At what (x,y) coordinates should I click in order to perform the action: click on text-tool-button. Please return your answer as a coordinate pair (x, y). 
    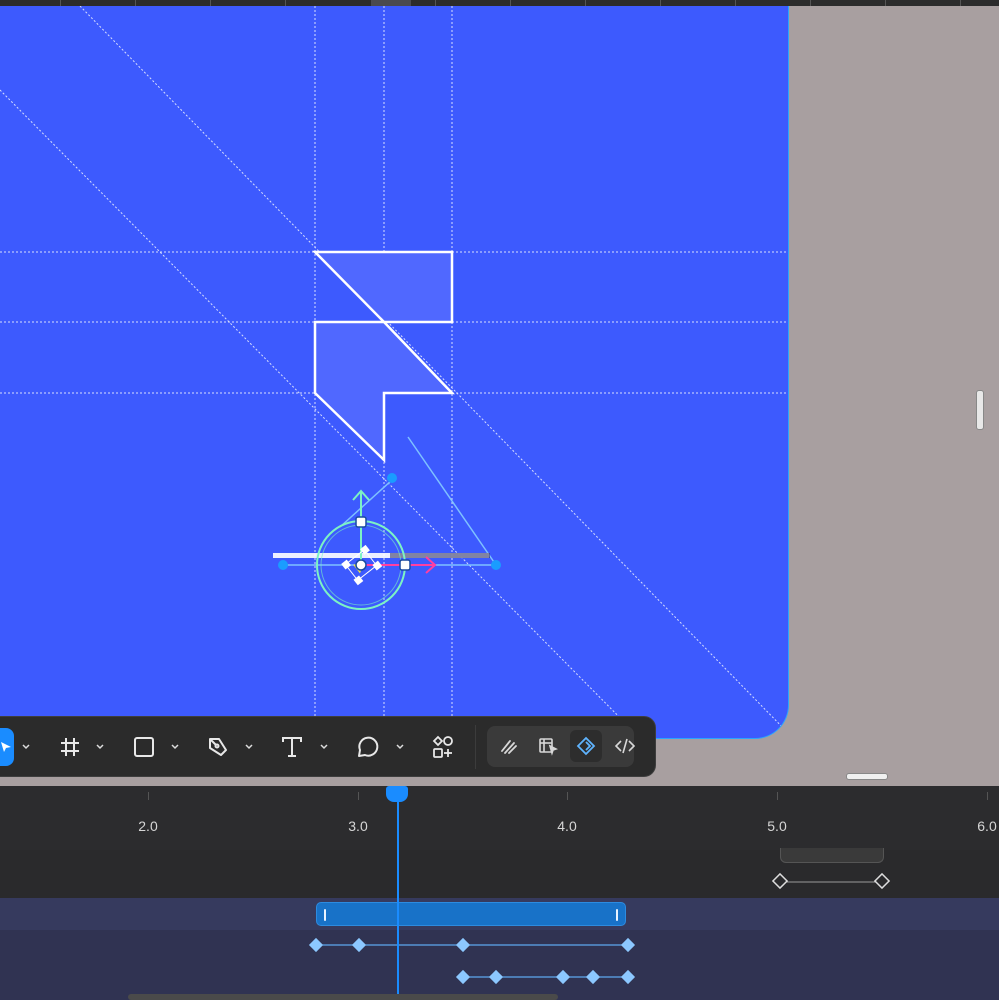
    Looking at the image, I should click on (292, 747).